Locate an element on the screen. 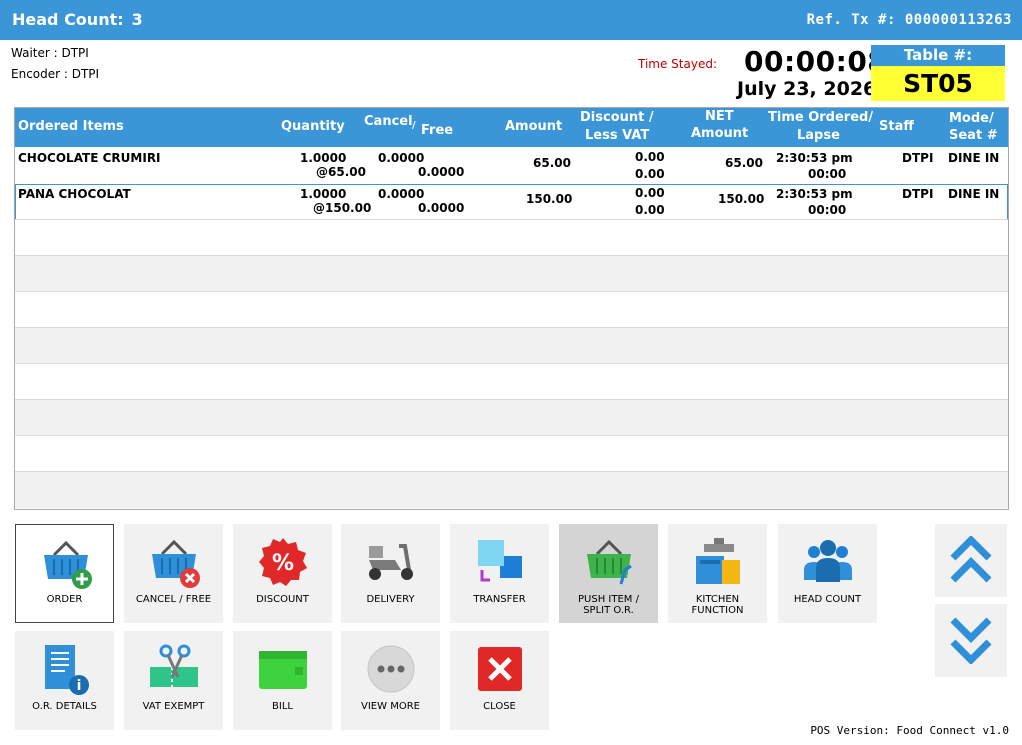 This screenshot has height=745, width=1022. svg-text: i is located at coordinates (79, 686).